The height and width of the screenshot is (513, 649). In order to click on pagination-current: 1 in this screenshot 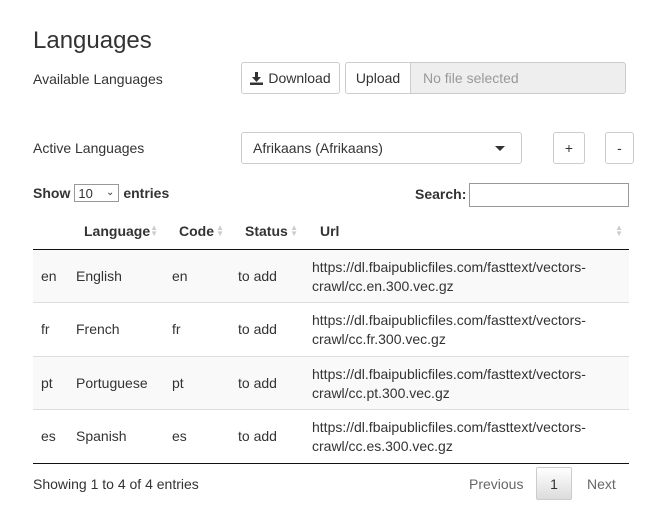, I will do `click(554, 483)`.